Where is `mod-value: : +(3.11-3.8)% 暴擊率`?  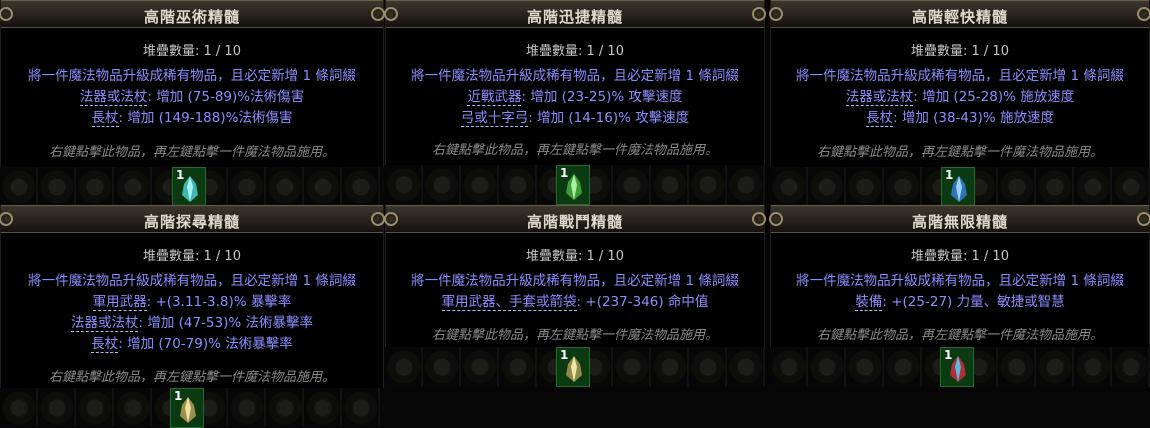 mod-value: : +(3.11-3.8)% 暴擊率 is located at coordinates (219, 302).